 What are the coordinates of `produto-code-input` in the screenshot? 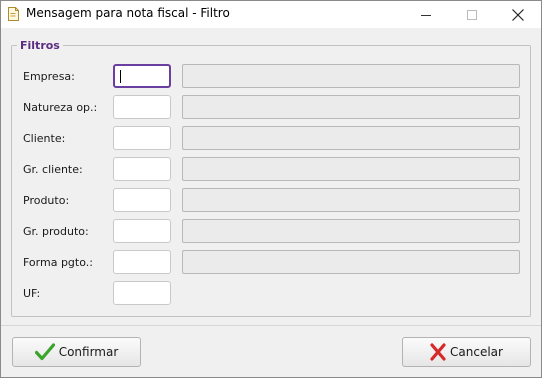 It's located at (142, 200).